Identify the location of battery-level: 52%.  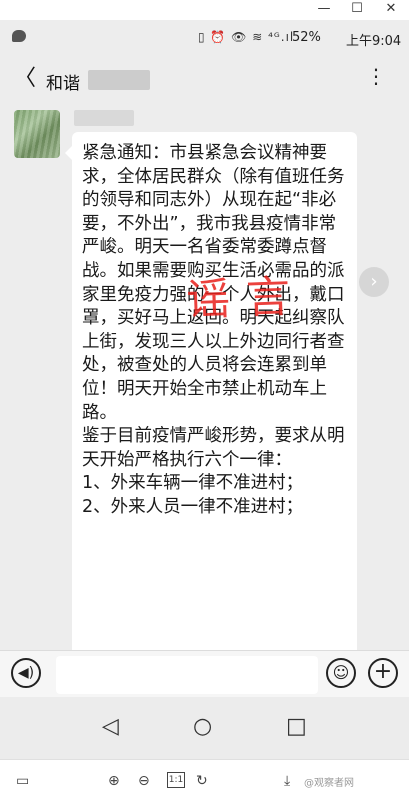
(306, 37).